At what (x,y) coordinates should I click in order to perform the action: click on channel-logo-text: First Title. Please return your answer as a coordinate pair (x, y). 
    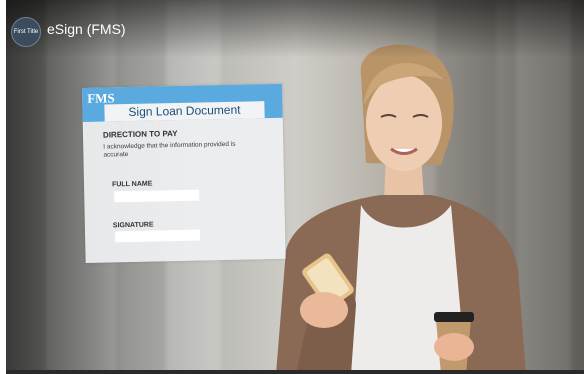
    Looking at the image, I should click on (26, 32).